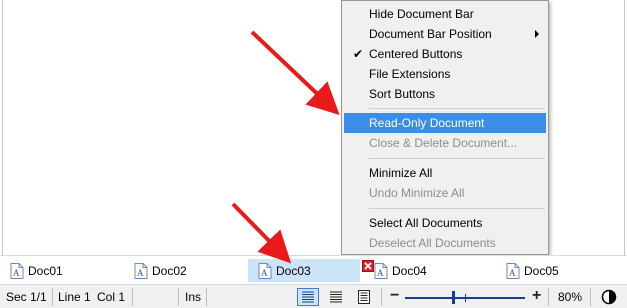 This screenshot has width=627, height=308. What do you see at coordinates (445, 14) in the screenshot?
I see `menu-item-hide-document-bar: Hide Document Bar` at bounding box center [445, 14].